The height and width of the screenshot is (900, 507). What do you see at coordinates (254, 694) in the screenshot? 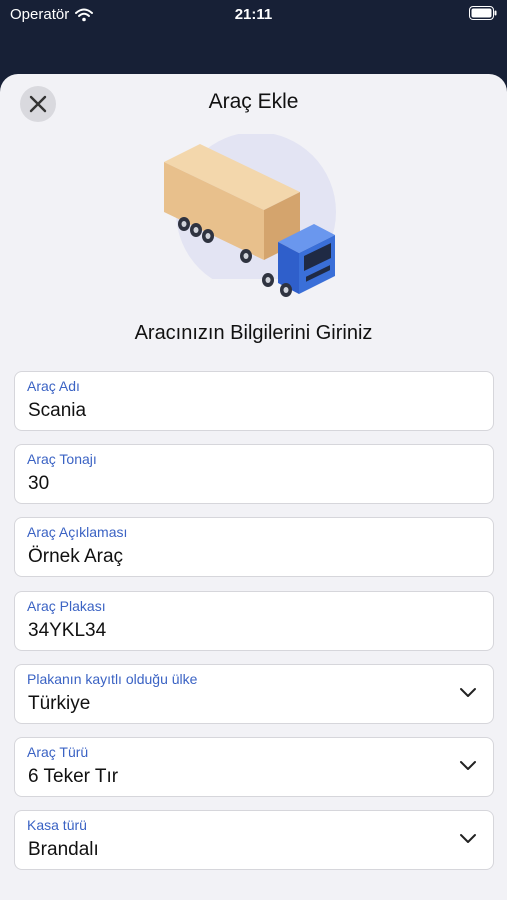
I see `plate-country-select: Plakanın kayıtlı olduğu ülke Türkiye` at bounding box center [254, 694].